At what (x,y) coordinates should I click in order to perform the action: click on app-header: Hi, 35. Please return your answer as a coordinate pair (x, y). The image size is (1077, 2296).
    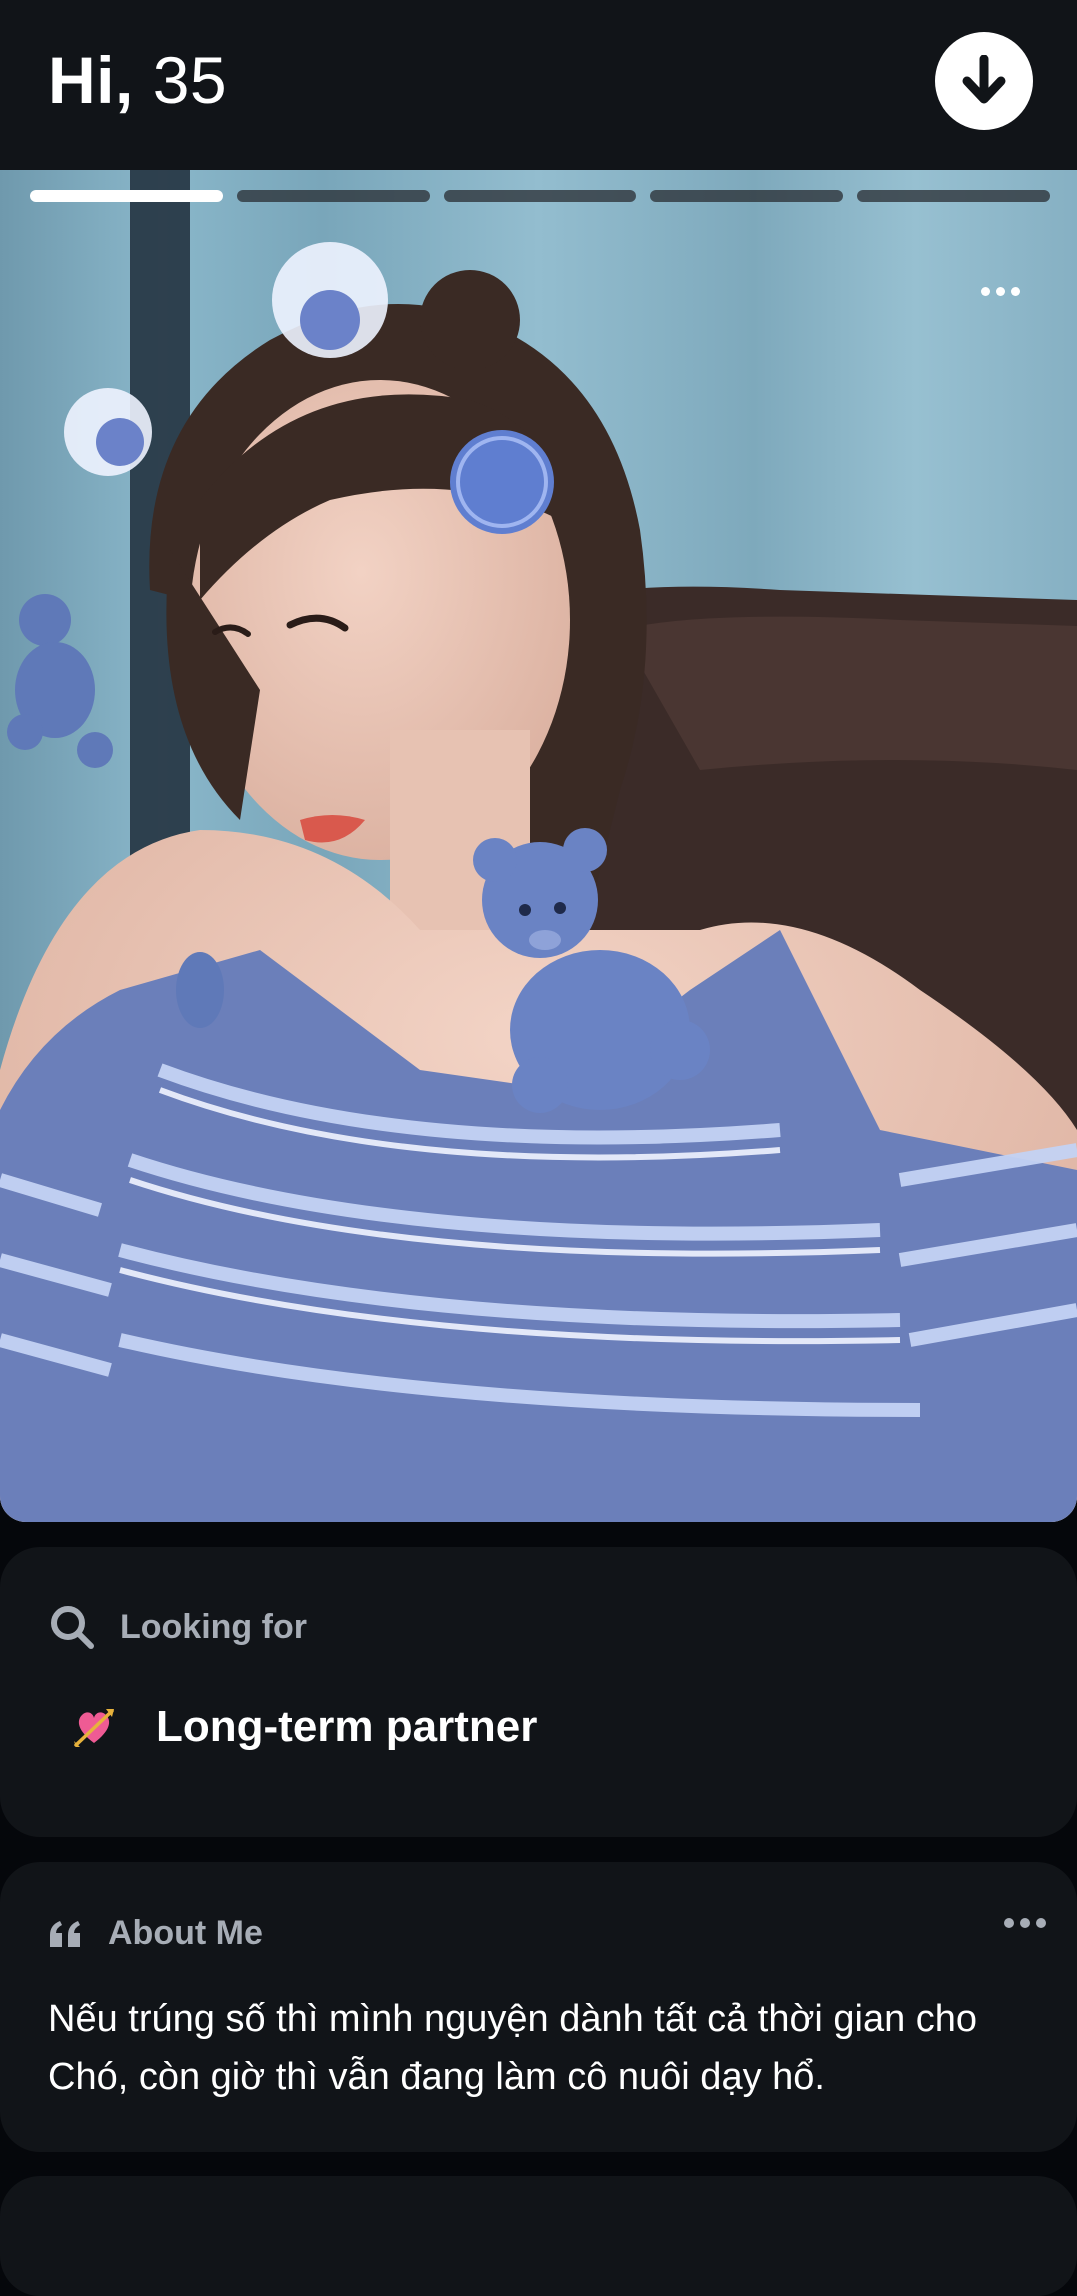
    Looking at the image, I should click on (538, 85).